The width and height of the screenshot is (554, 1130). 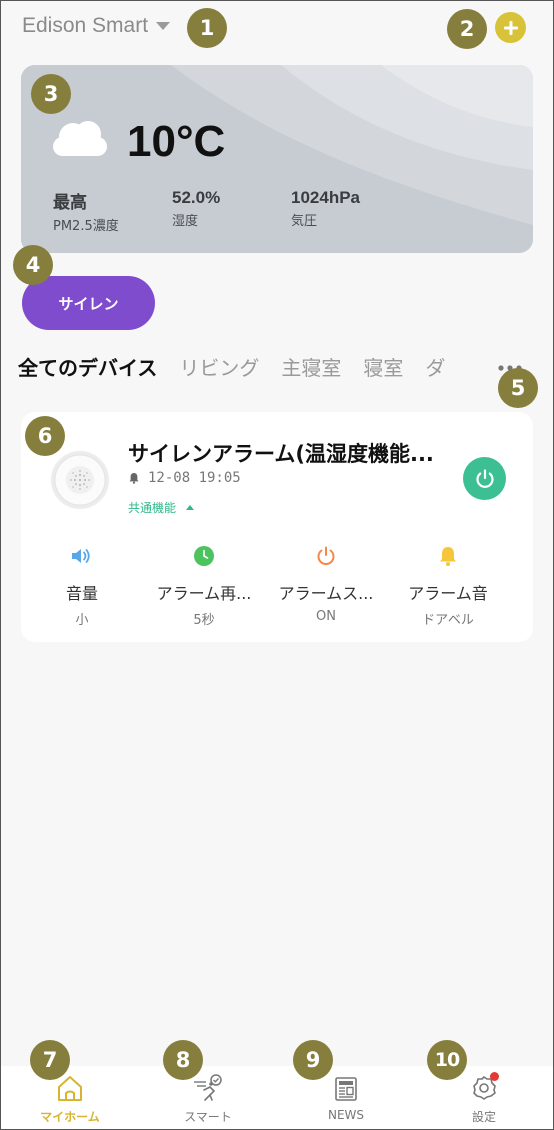 I want to click on function-value: ON, so click(x=326, y=616).